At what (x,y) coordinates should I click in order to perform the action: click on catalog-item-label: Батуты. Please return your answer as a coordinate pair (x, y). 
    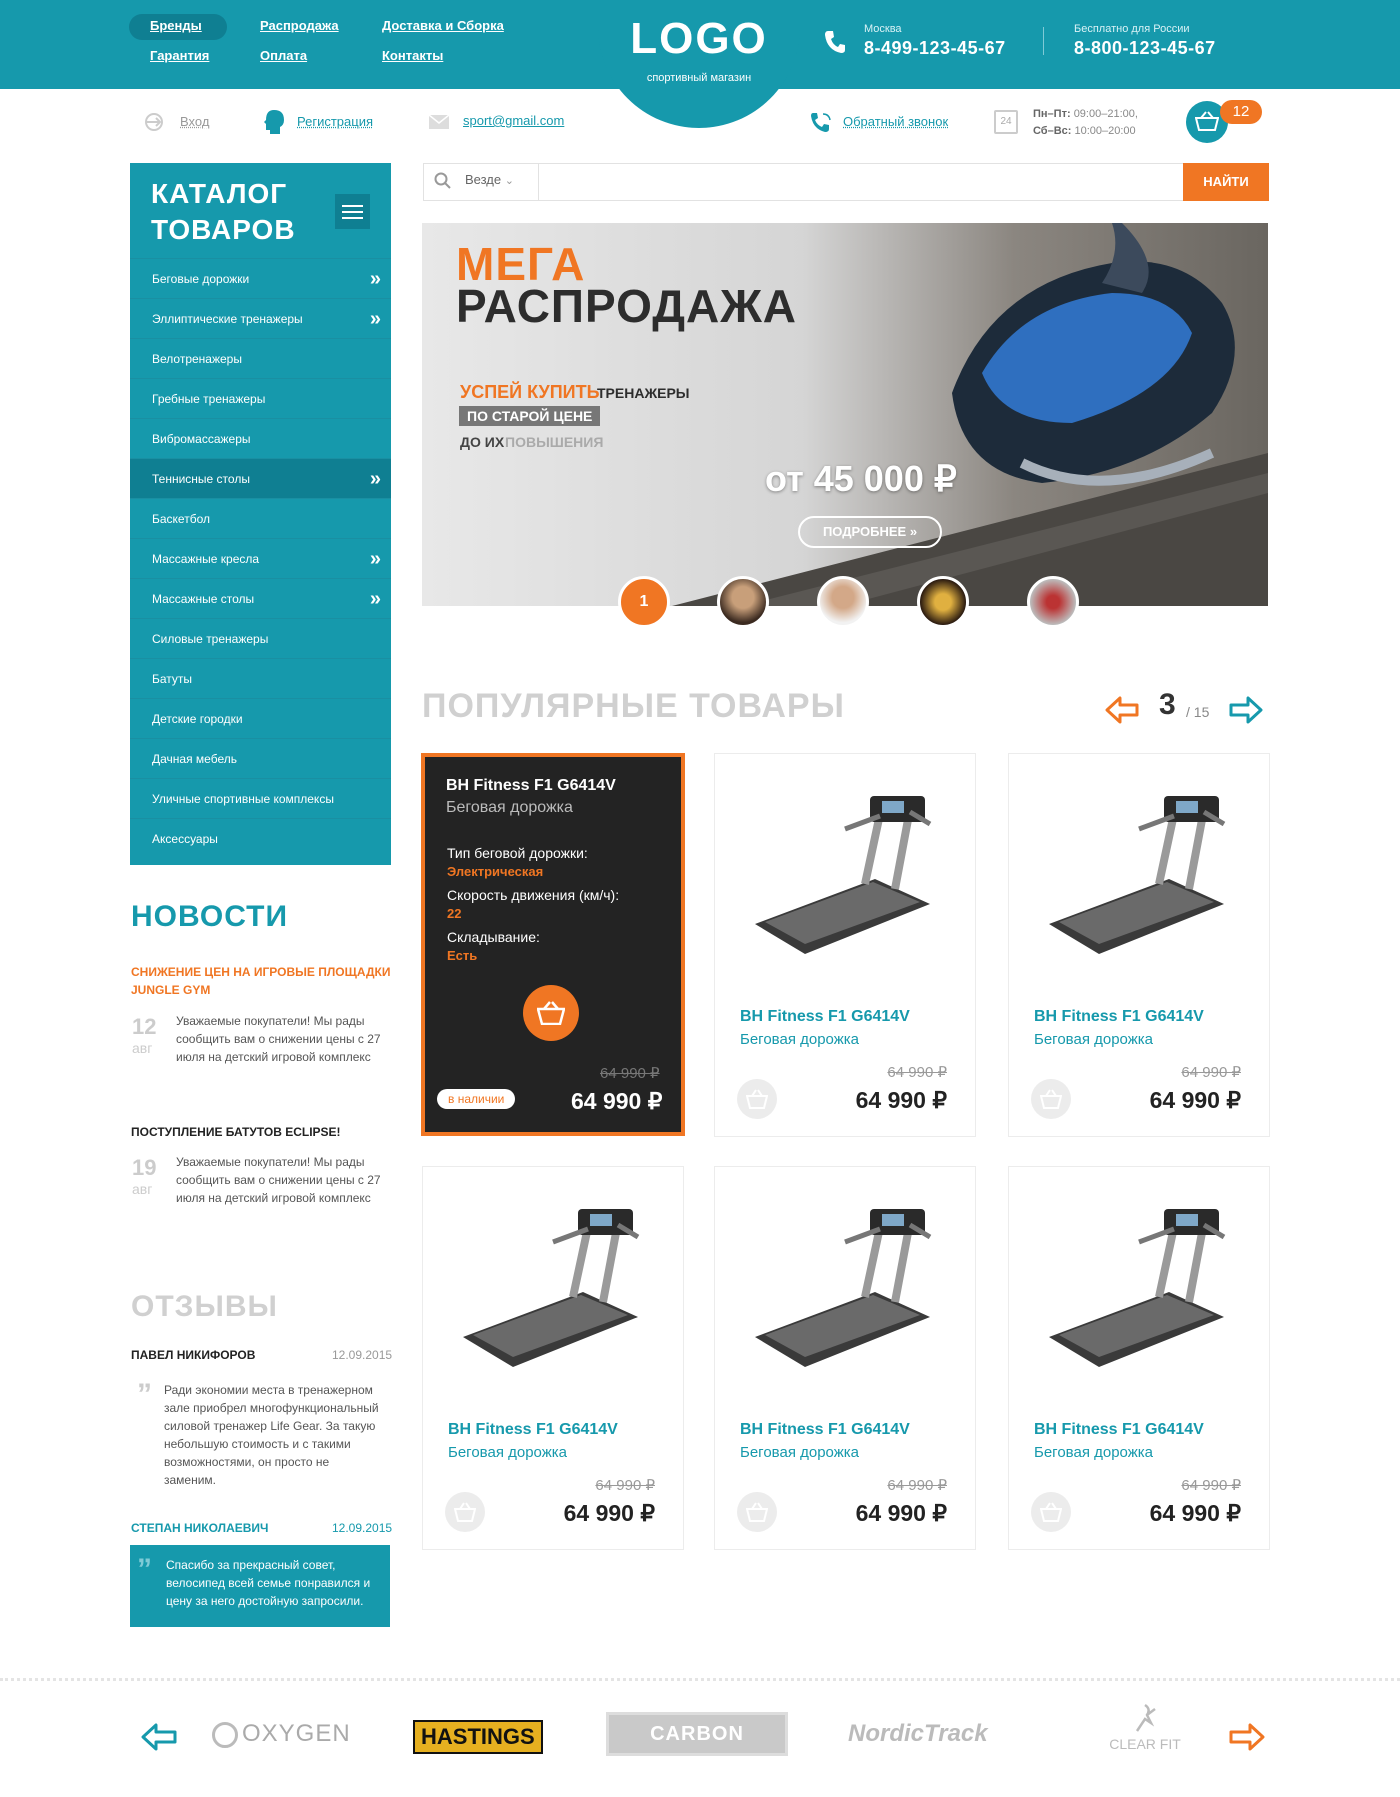
    Looking at the image, I should click on (172, 679).